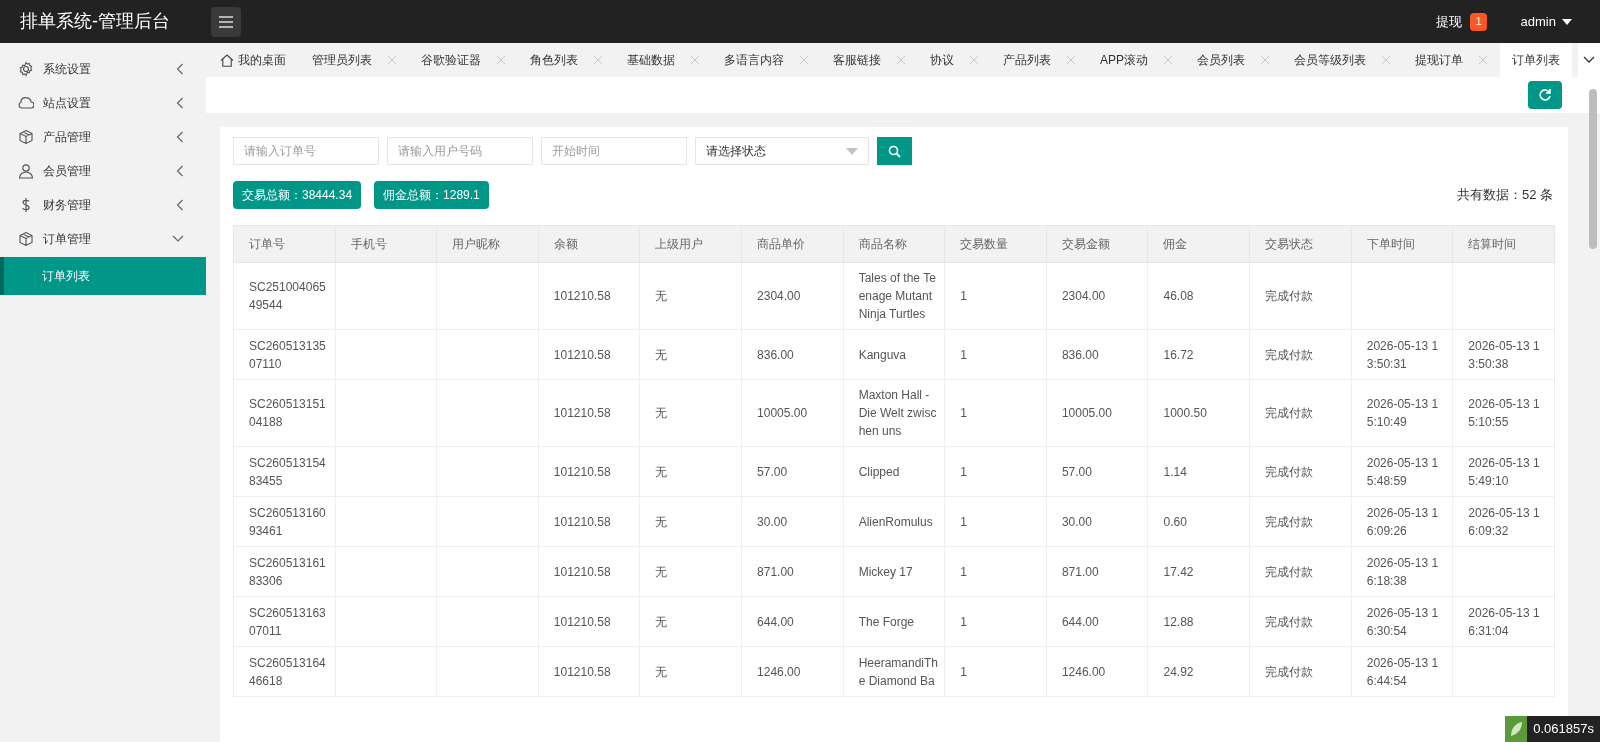  Describe the element at coordinates (766, 60) in the screenshot. I see `tab: 多语言内容` at that location.